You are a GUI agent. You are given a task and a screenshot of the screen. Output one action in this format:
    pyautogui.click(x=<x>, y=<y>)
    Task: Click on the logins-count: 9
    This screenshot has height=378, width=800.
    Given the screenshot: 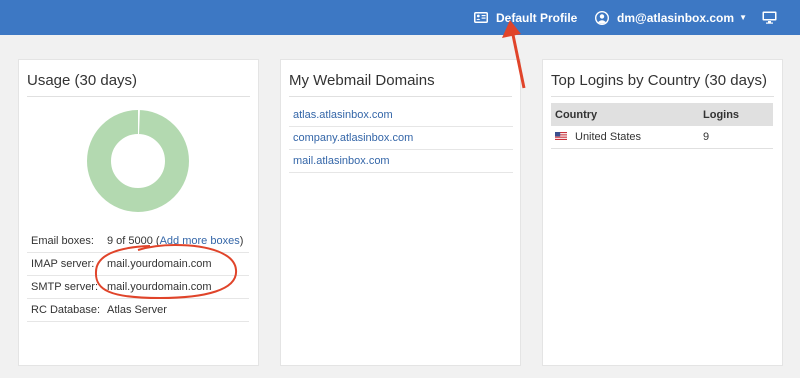 What is the action you would take?
    pyautogui.click(x=706, y=137)
    